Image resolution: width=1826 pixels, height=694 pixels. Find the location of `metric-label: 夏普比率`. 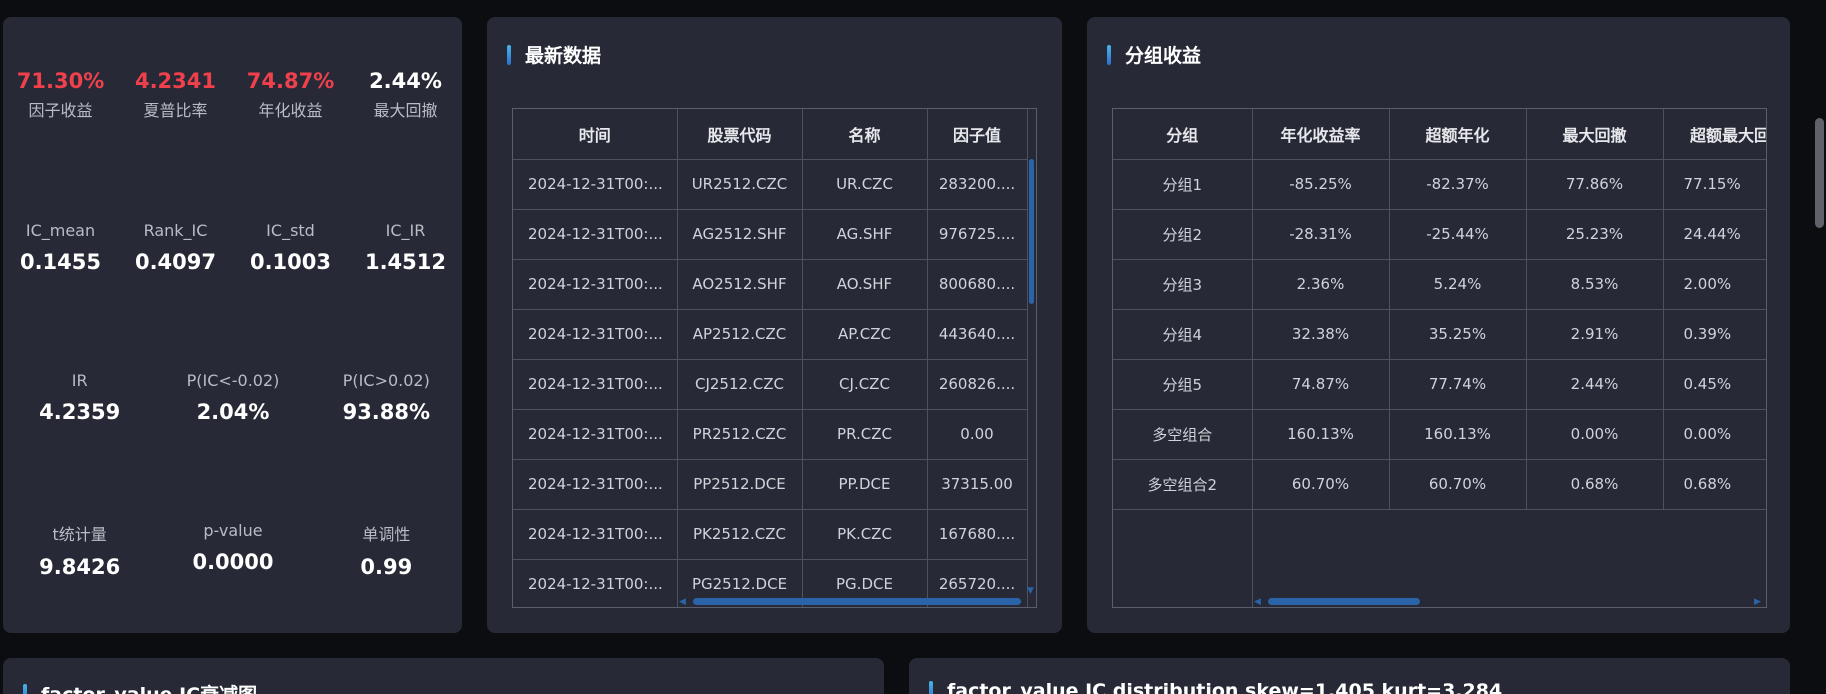

metric-label: 夏普比率 is located at coordinates (175, 110).